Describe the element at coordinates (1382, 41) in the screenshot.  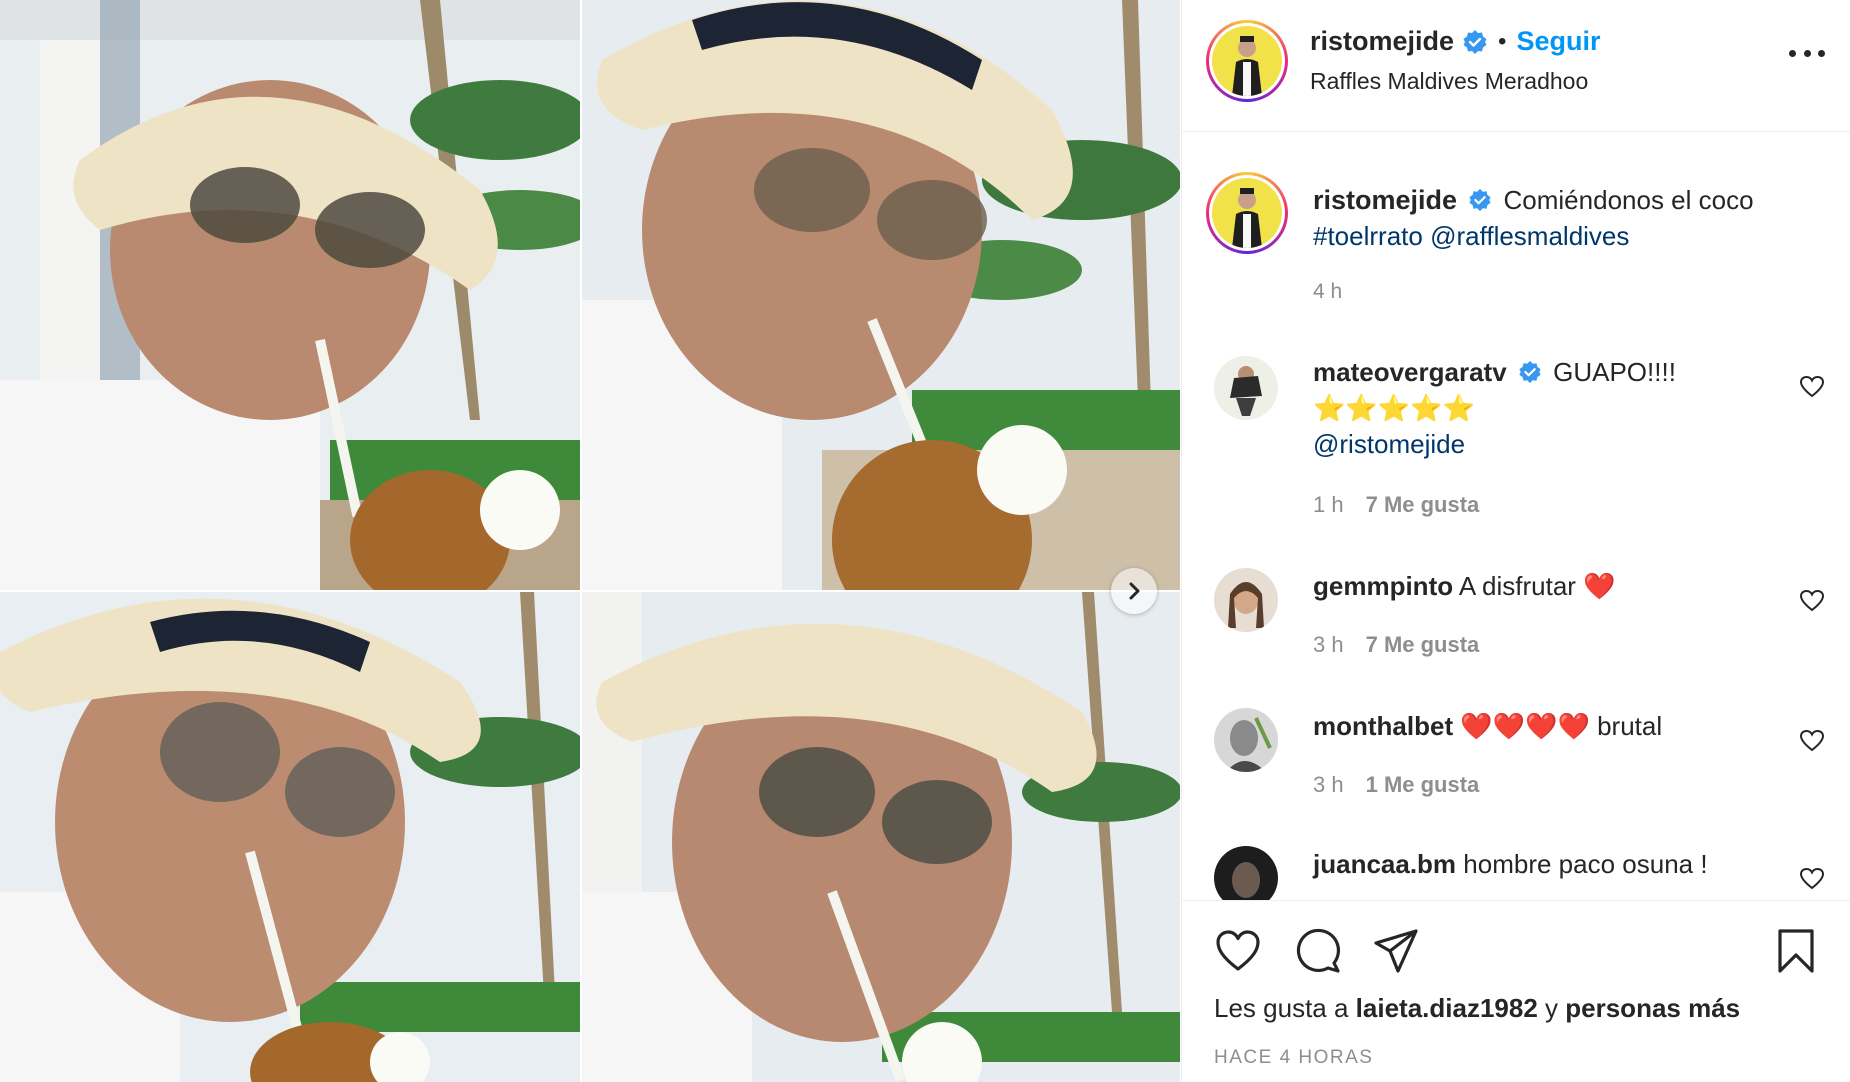
I see `author-username: ristomejide` at that location.